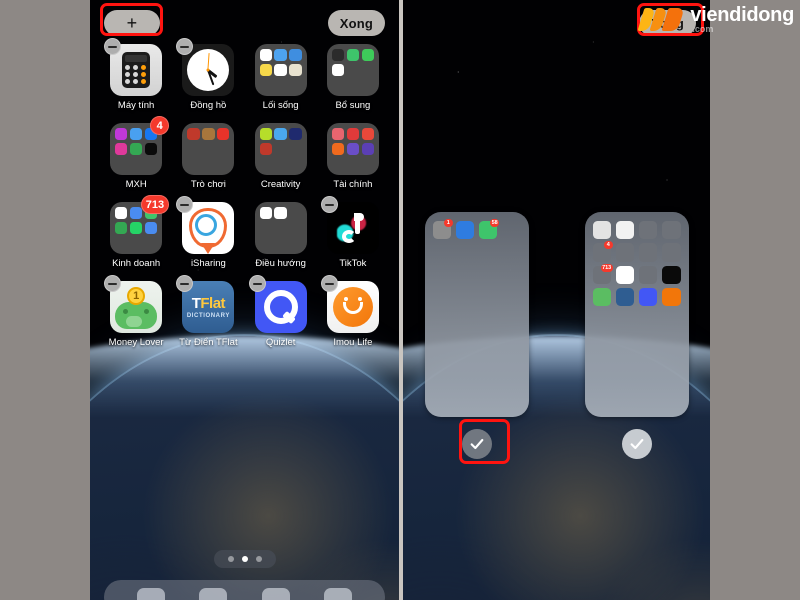 This screenshot has width=800, height=600. What do you see at coordinates (136, 74) in the screenshot?
I see `app-item: Máy tính` at bounding box center [136, 74].